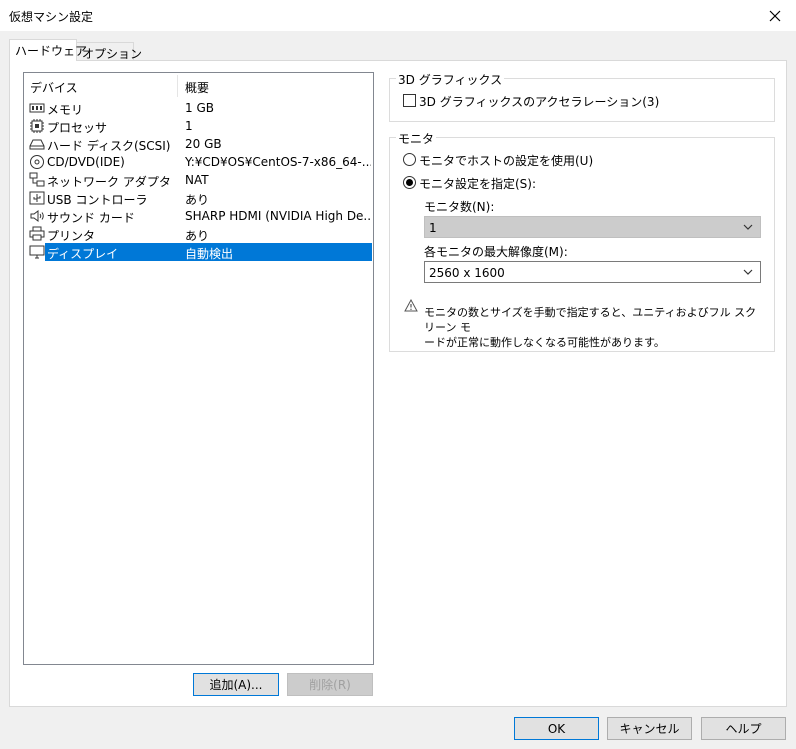  I want to click on device-row-network: ネットワーク アダプタ NAT, so click(198, 180).